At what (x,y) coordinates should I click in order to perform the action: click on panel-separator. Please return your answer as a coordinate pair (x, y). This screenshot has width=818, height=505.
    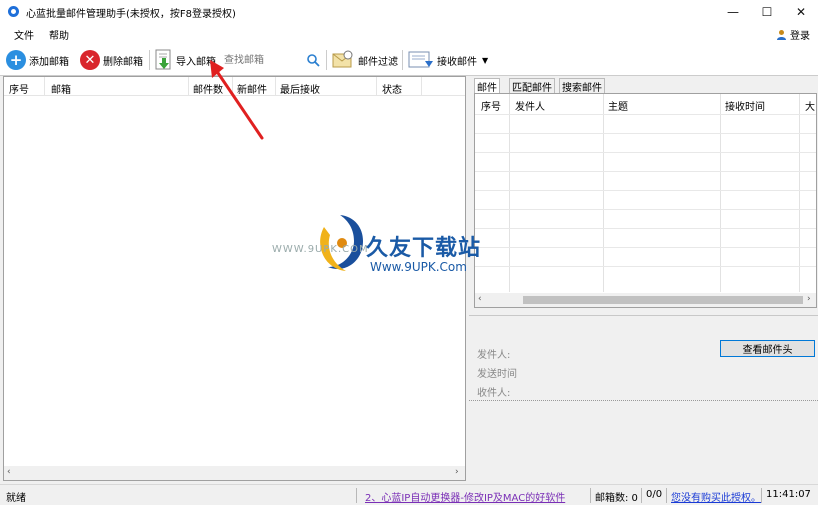
    Looking at the image, I should click on (643, 315).